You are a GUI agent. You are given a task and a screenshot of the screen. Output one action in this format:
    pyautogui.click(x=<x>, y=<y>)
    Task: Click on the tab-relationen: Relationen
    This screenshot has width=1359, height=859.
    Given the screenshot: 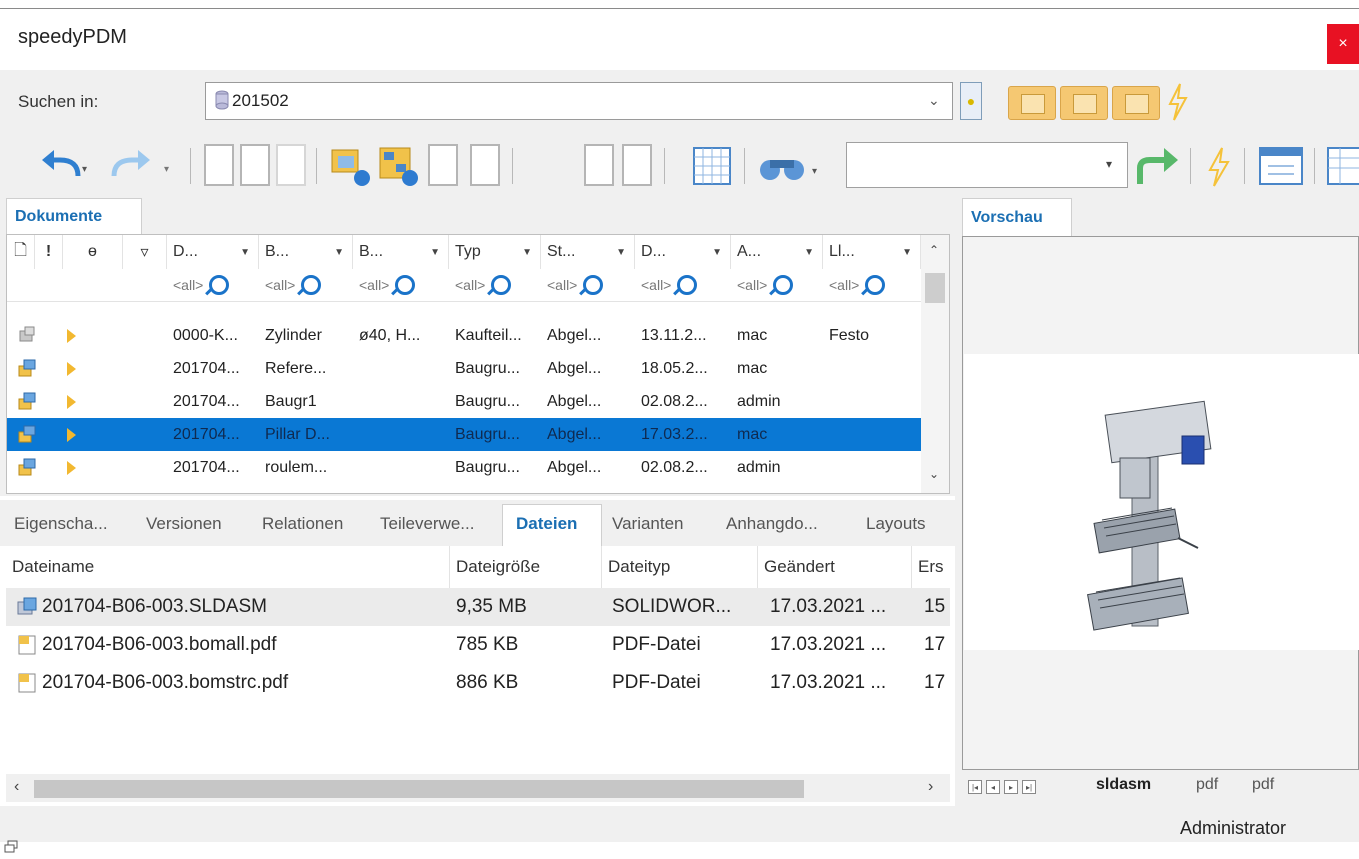 What is the action you would take?
    pyautogui.click(x=302, y=524)
    